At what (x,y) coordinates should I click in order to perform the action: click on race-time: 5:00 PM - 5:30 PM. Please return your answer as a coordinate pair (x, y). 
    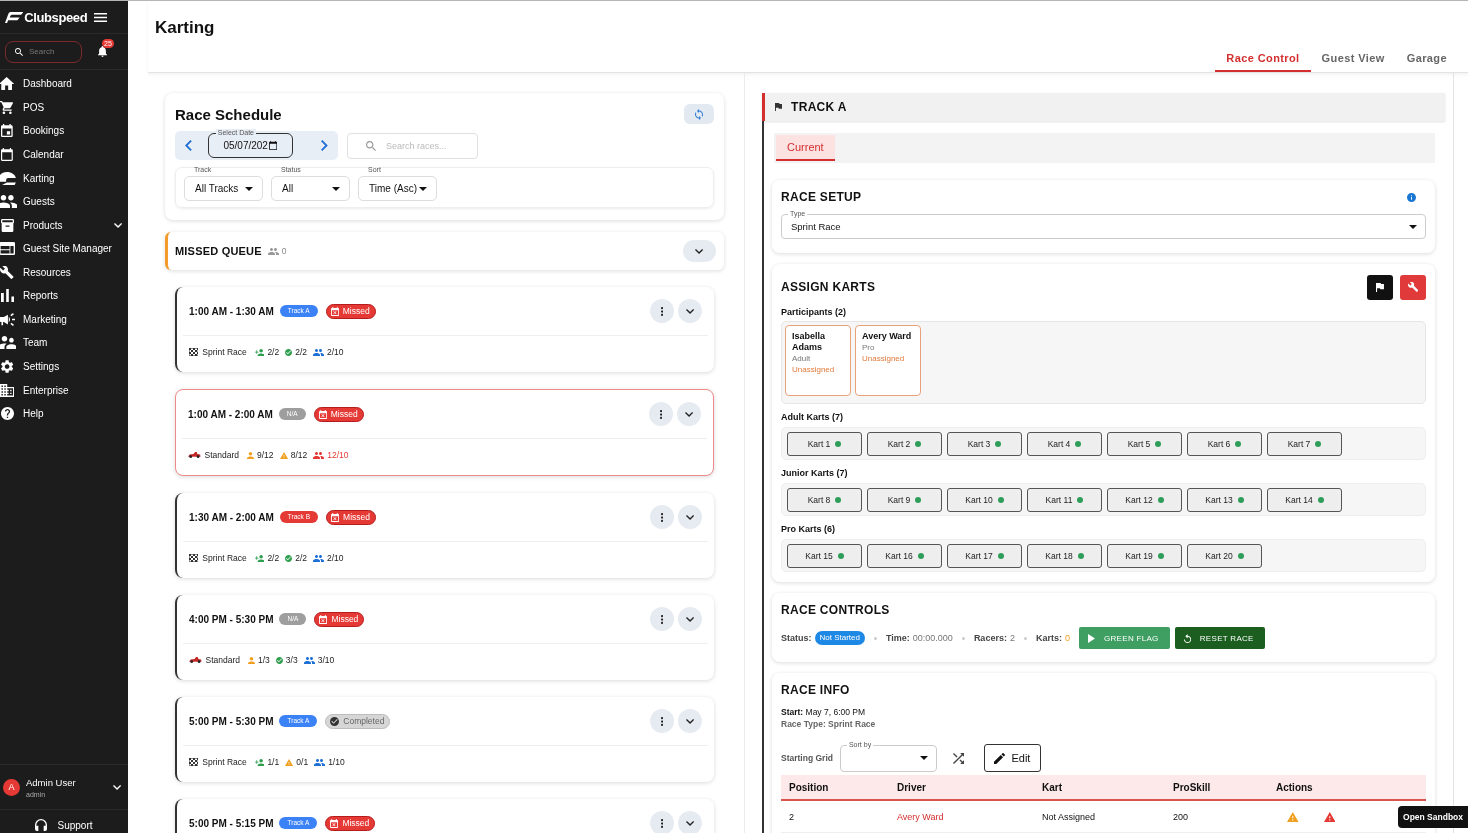
    Looking at the image, I should click on (231, 721).